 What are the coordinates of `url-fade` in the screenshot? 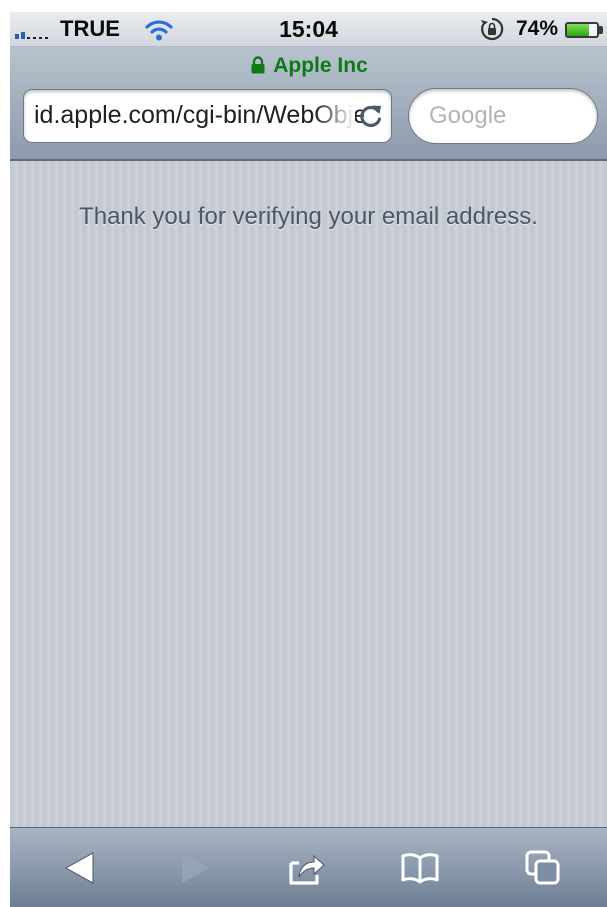 It's located at (335, 116).